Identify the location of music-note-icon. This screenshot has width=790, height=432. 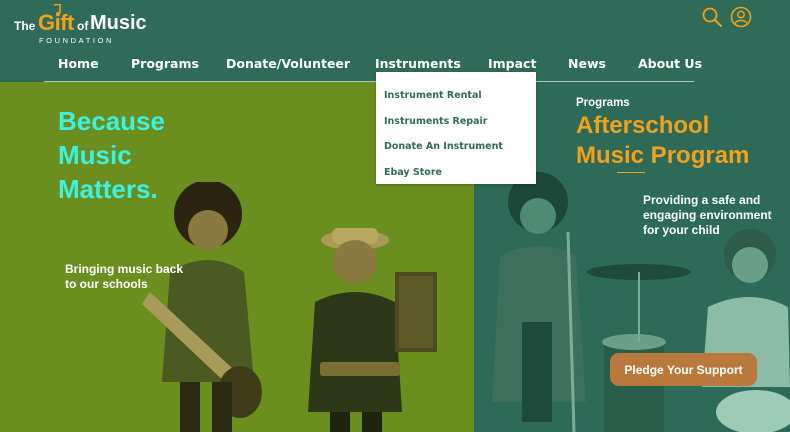
(57, 10).